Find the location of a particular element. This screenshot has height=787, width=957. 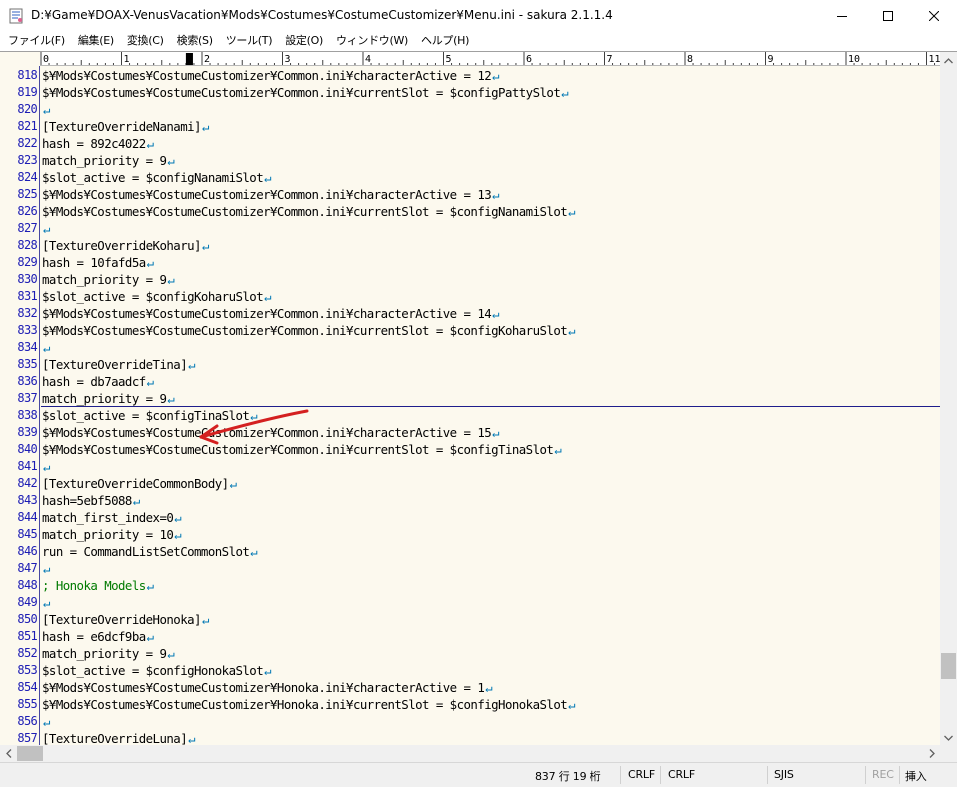

line-number: 846 is located at coordinates (18, 551).